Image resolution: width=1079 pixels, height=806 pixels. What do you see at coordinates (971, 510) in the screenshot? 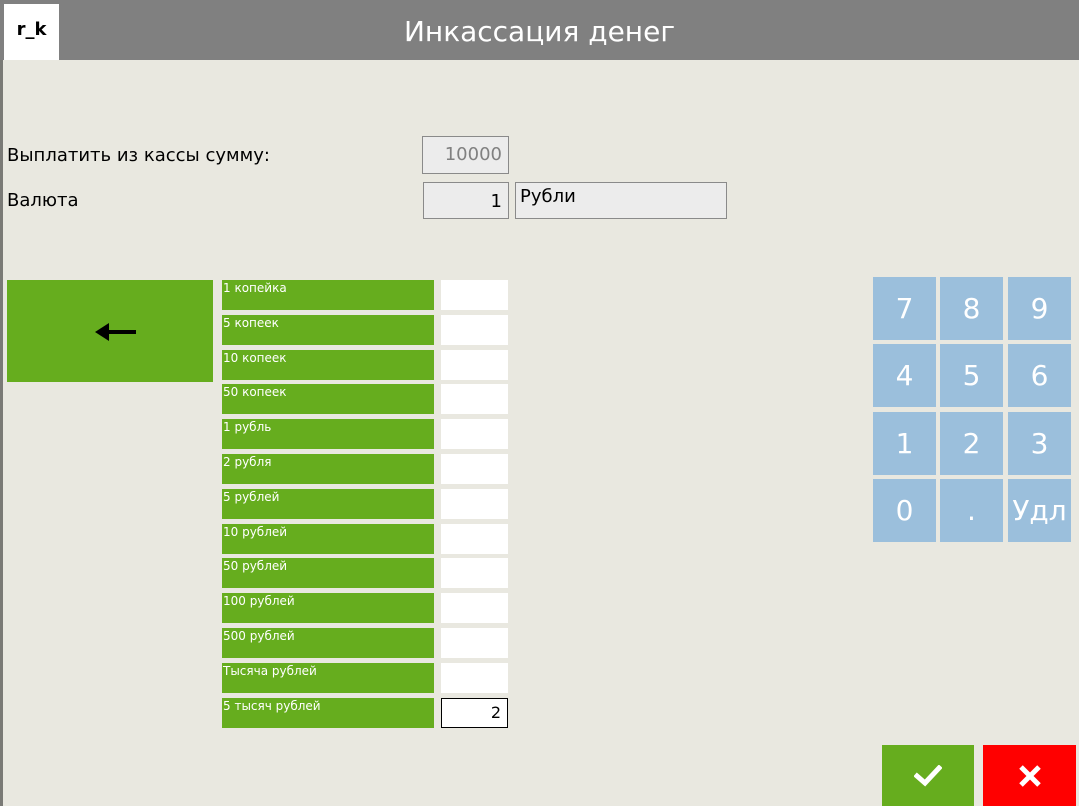
I see `keypad-key-decimal: .` at bounding box center [971, 510].